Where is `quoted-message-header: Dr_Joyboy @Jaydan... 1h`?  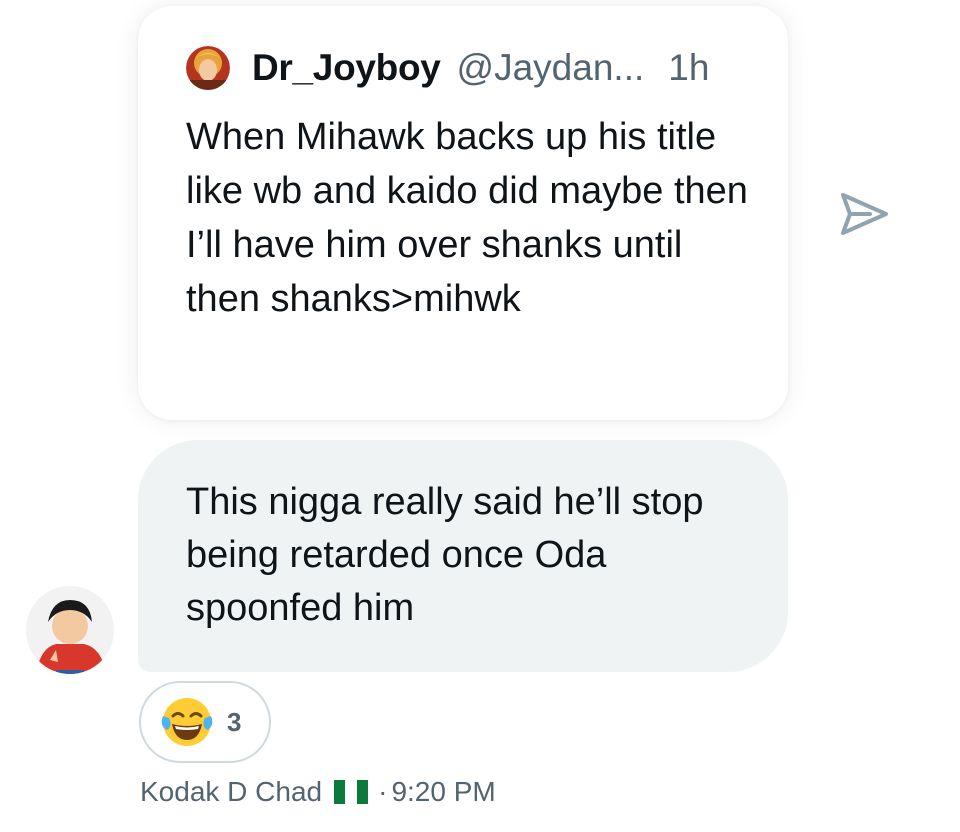
quoted-message-header: Dr_Joyboy @Jaydan... 1h is located at coordinates (447, 68).